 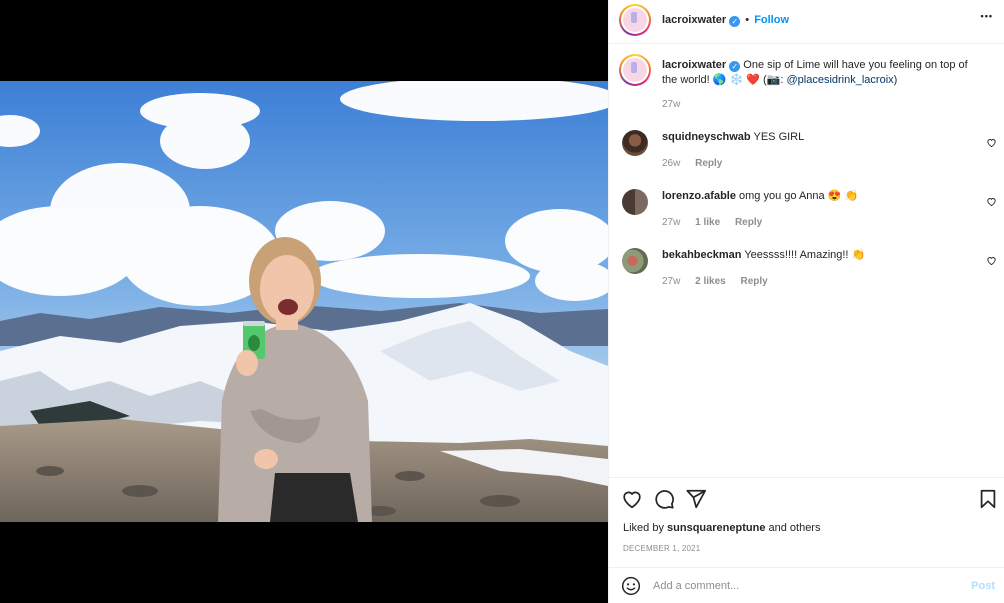 I want to click on post-date: DECEMBER 1, 2021, so click(x=661, y=548).